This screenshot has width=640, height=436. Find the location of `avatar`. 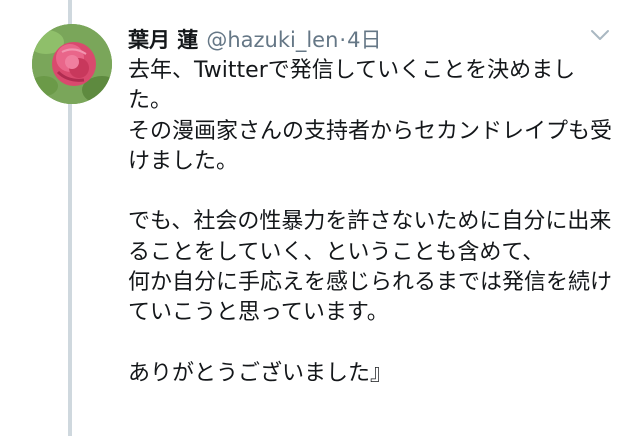

avatar is located at coordinates (72, 64).